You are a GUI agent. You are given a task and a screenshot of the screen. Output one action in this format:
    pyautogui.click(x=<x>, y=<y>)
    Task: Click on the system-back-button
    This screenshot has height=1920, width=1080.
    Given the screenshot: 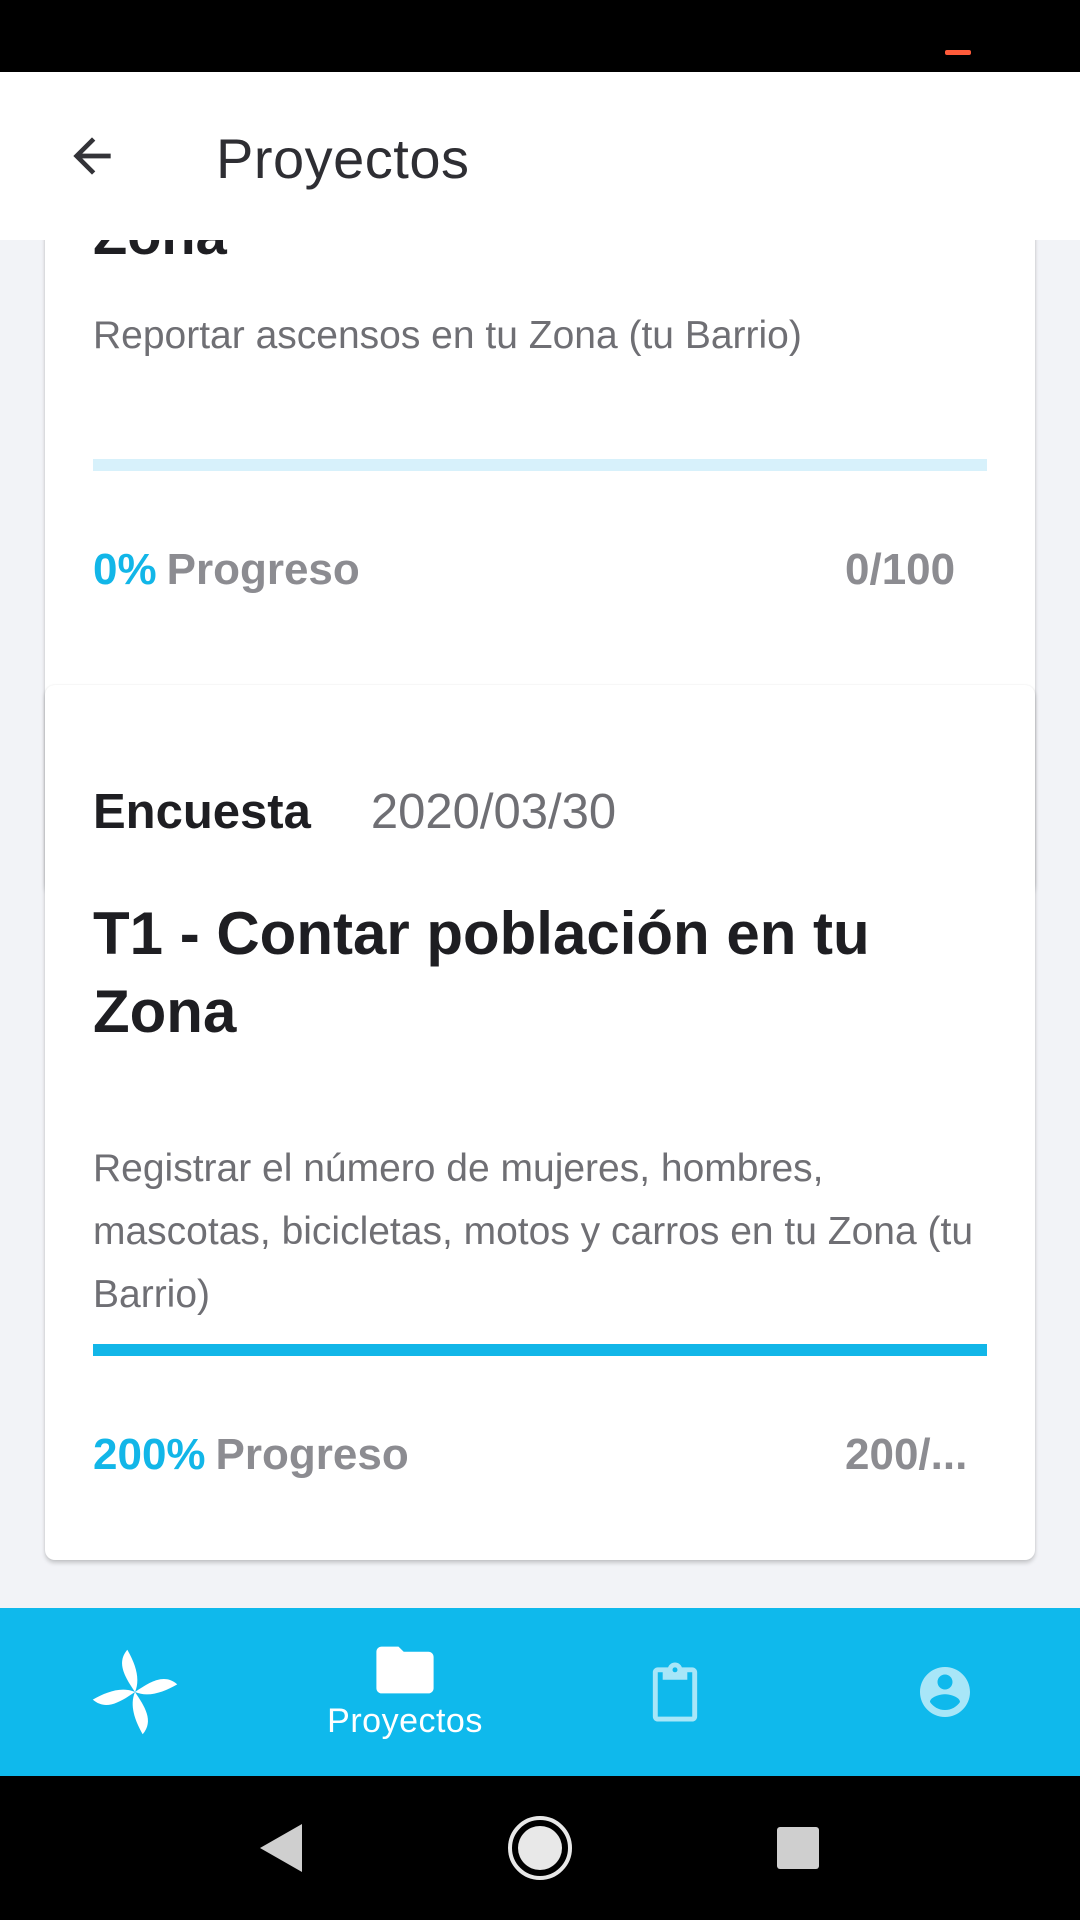 What is the action you would take?
    pyautogui.click(x=280, y=1848)
    